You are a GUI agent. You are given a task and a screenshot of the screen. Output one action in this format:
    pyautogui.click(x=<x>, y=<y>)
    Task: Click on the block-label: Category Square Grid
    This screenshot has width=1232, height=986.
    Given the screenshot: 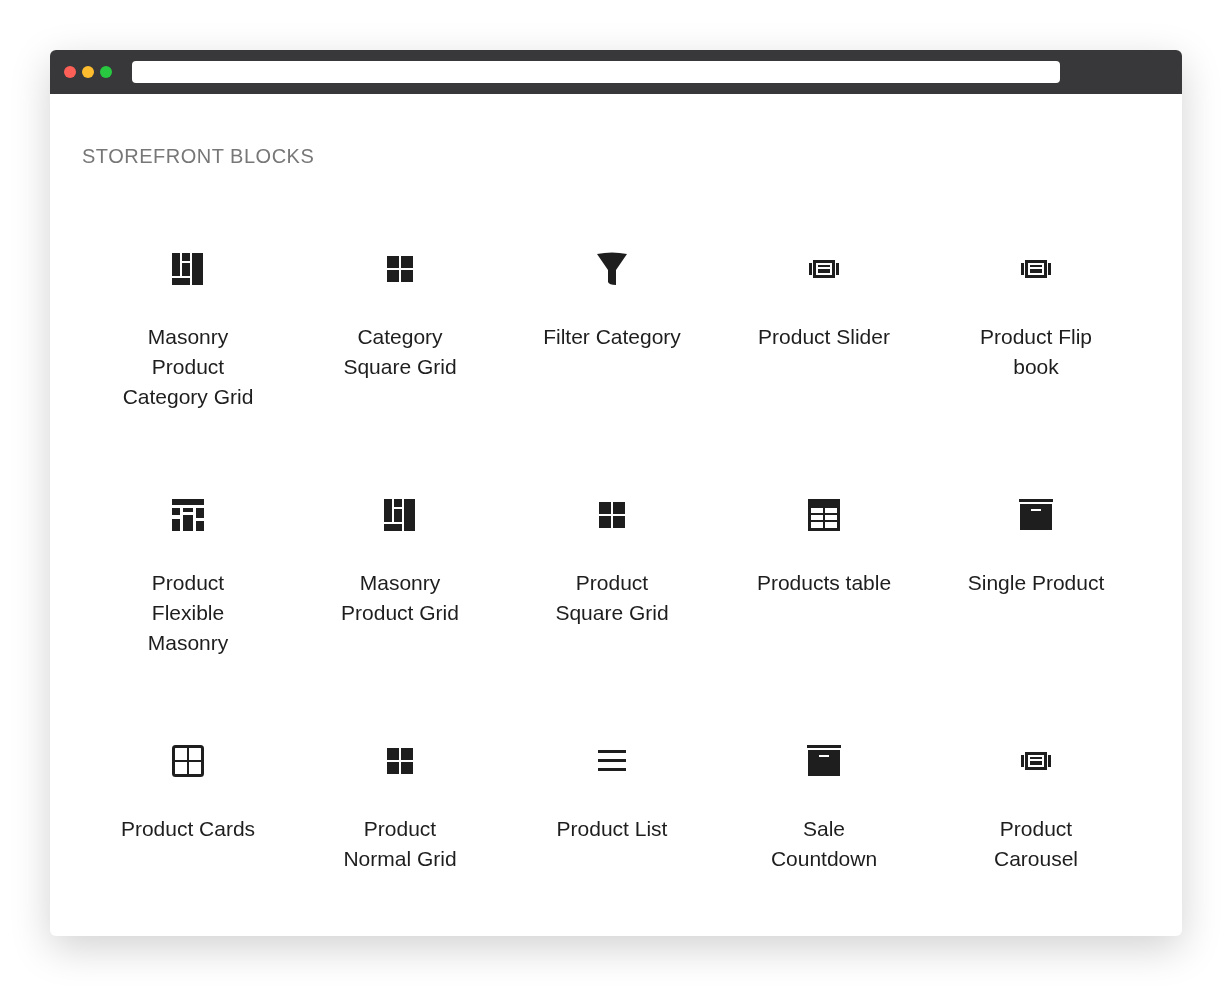 What is the action you would take?
    pyautogui.click(x=400, y=352)
    